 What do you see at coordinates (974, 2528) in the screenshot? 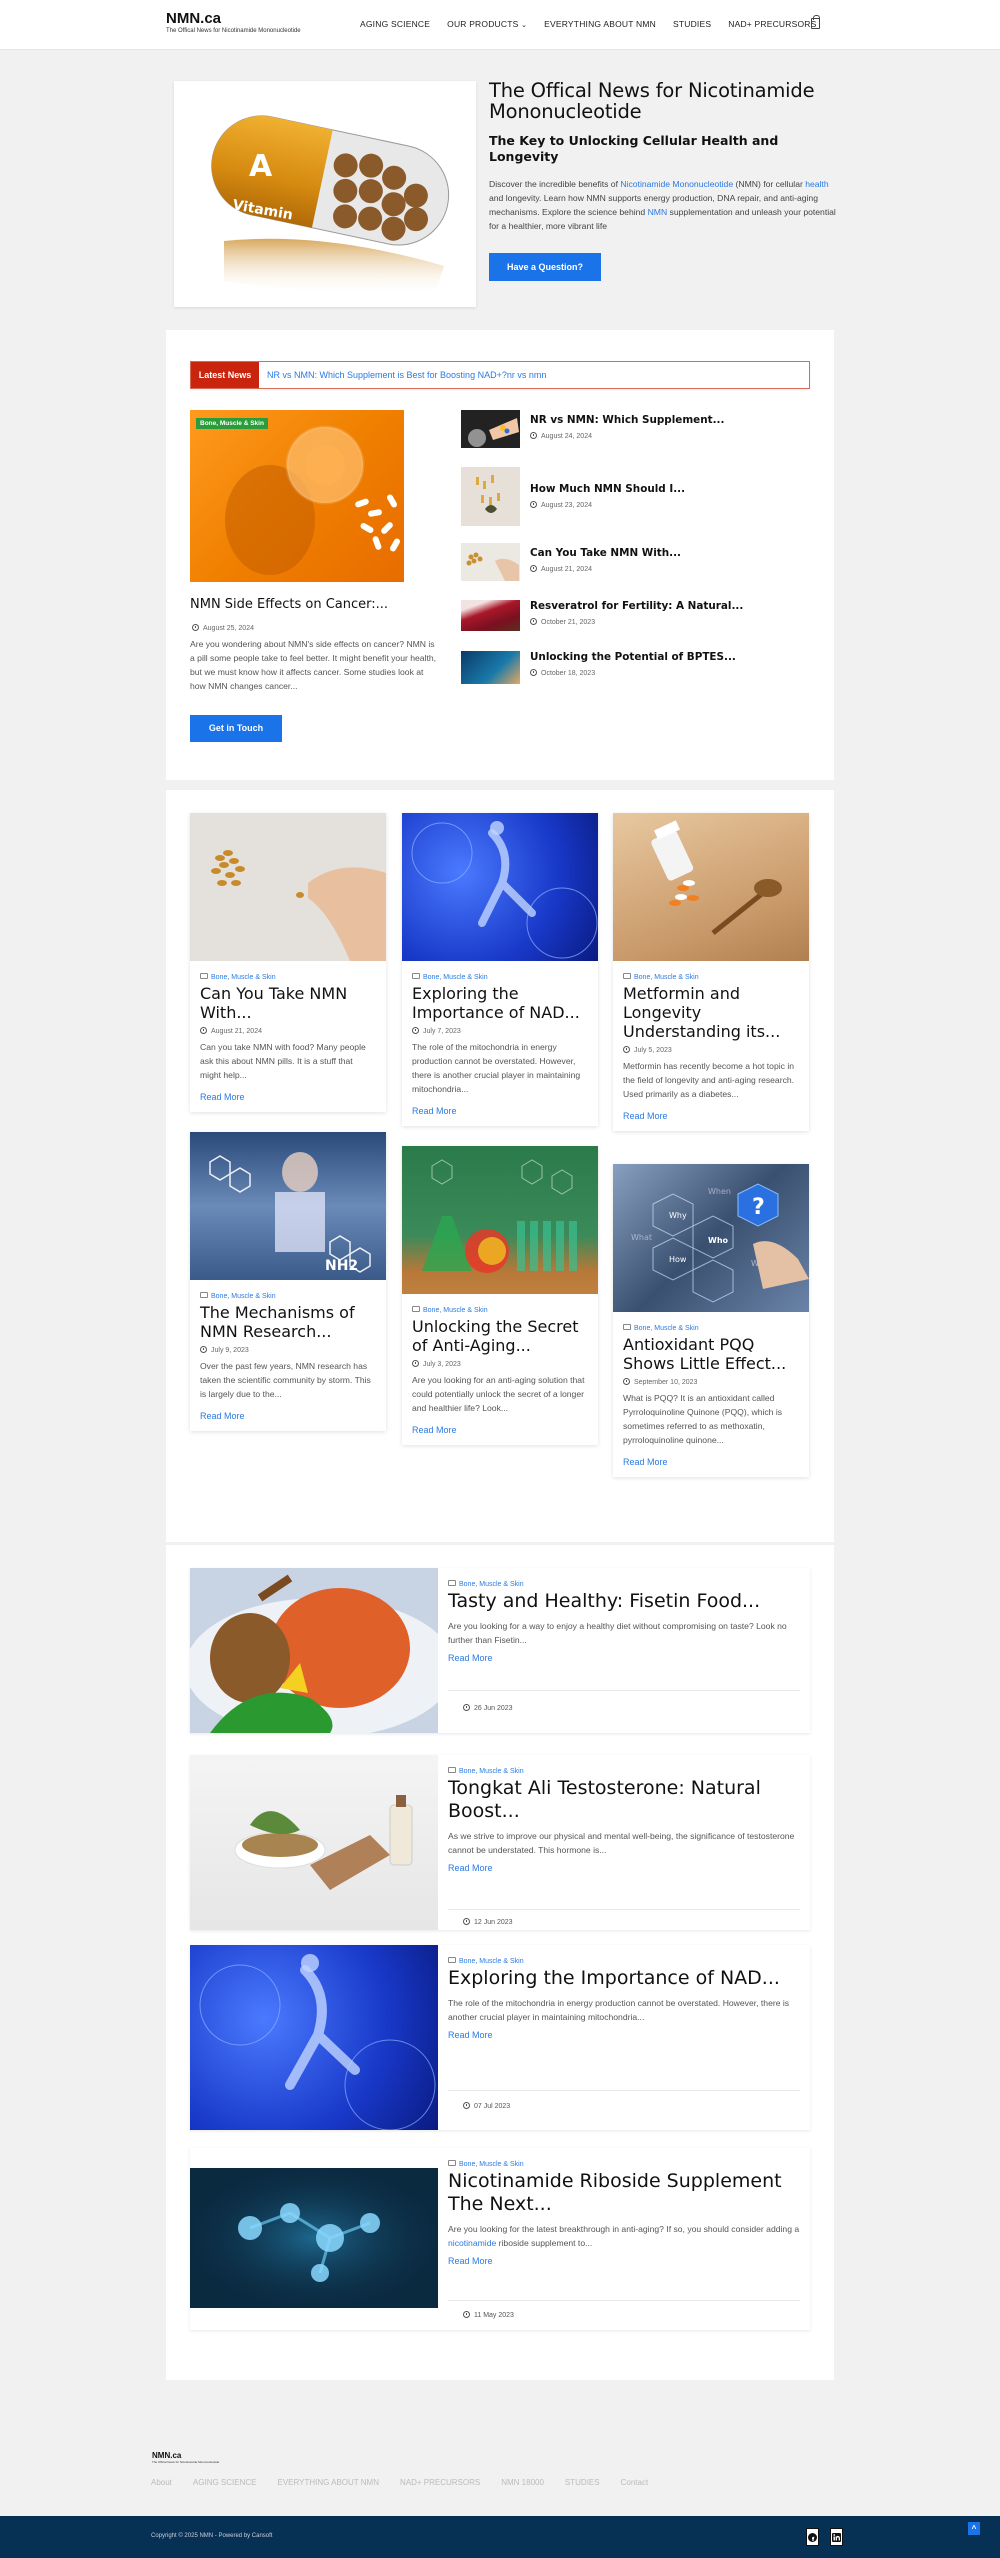
I see `scroll-to-top-button: ^` at bounding box center [974, 2528].